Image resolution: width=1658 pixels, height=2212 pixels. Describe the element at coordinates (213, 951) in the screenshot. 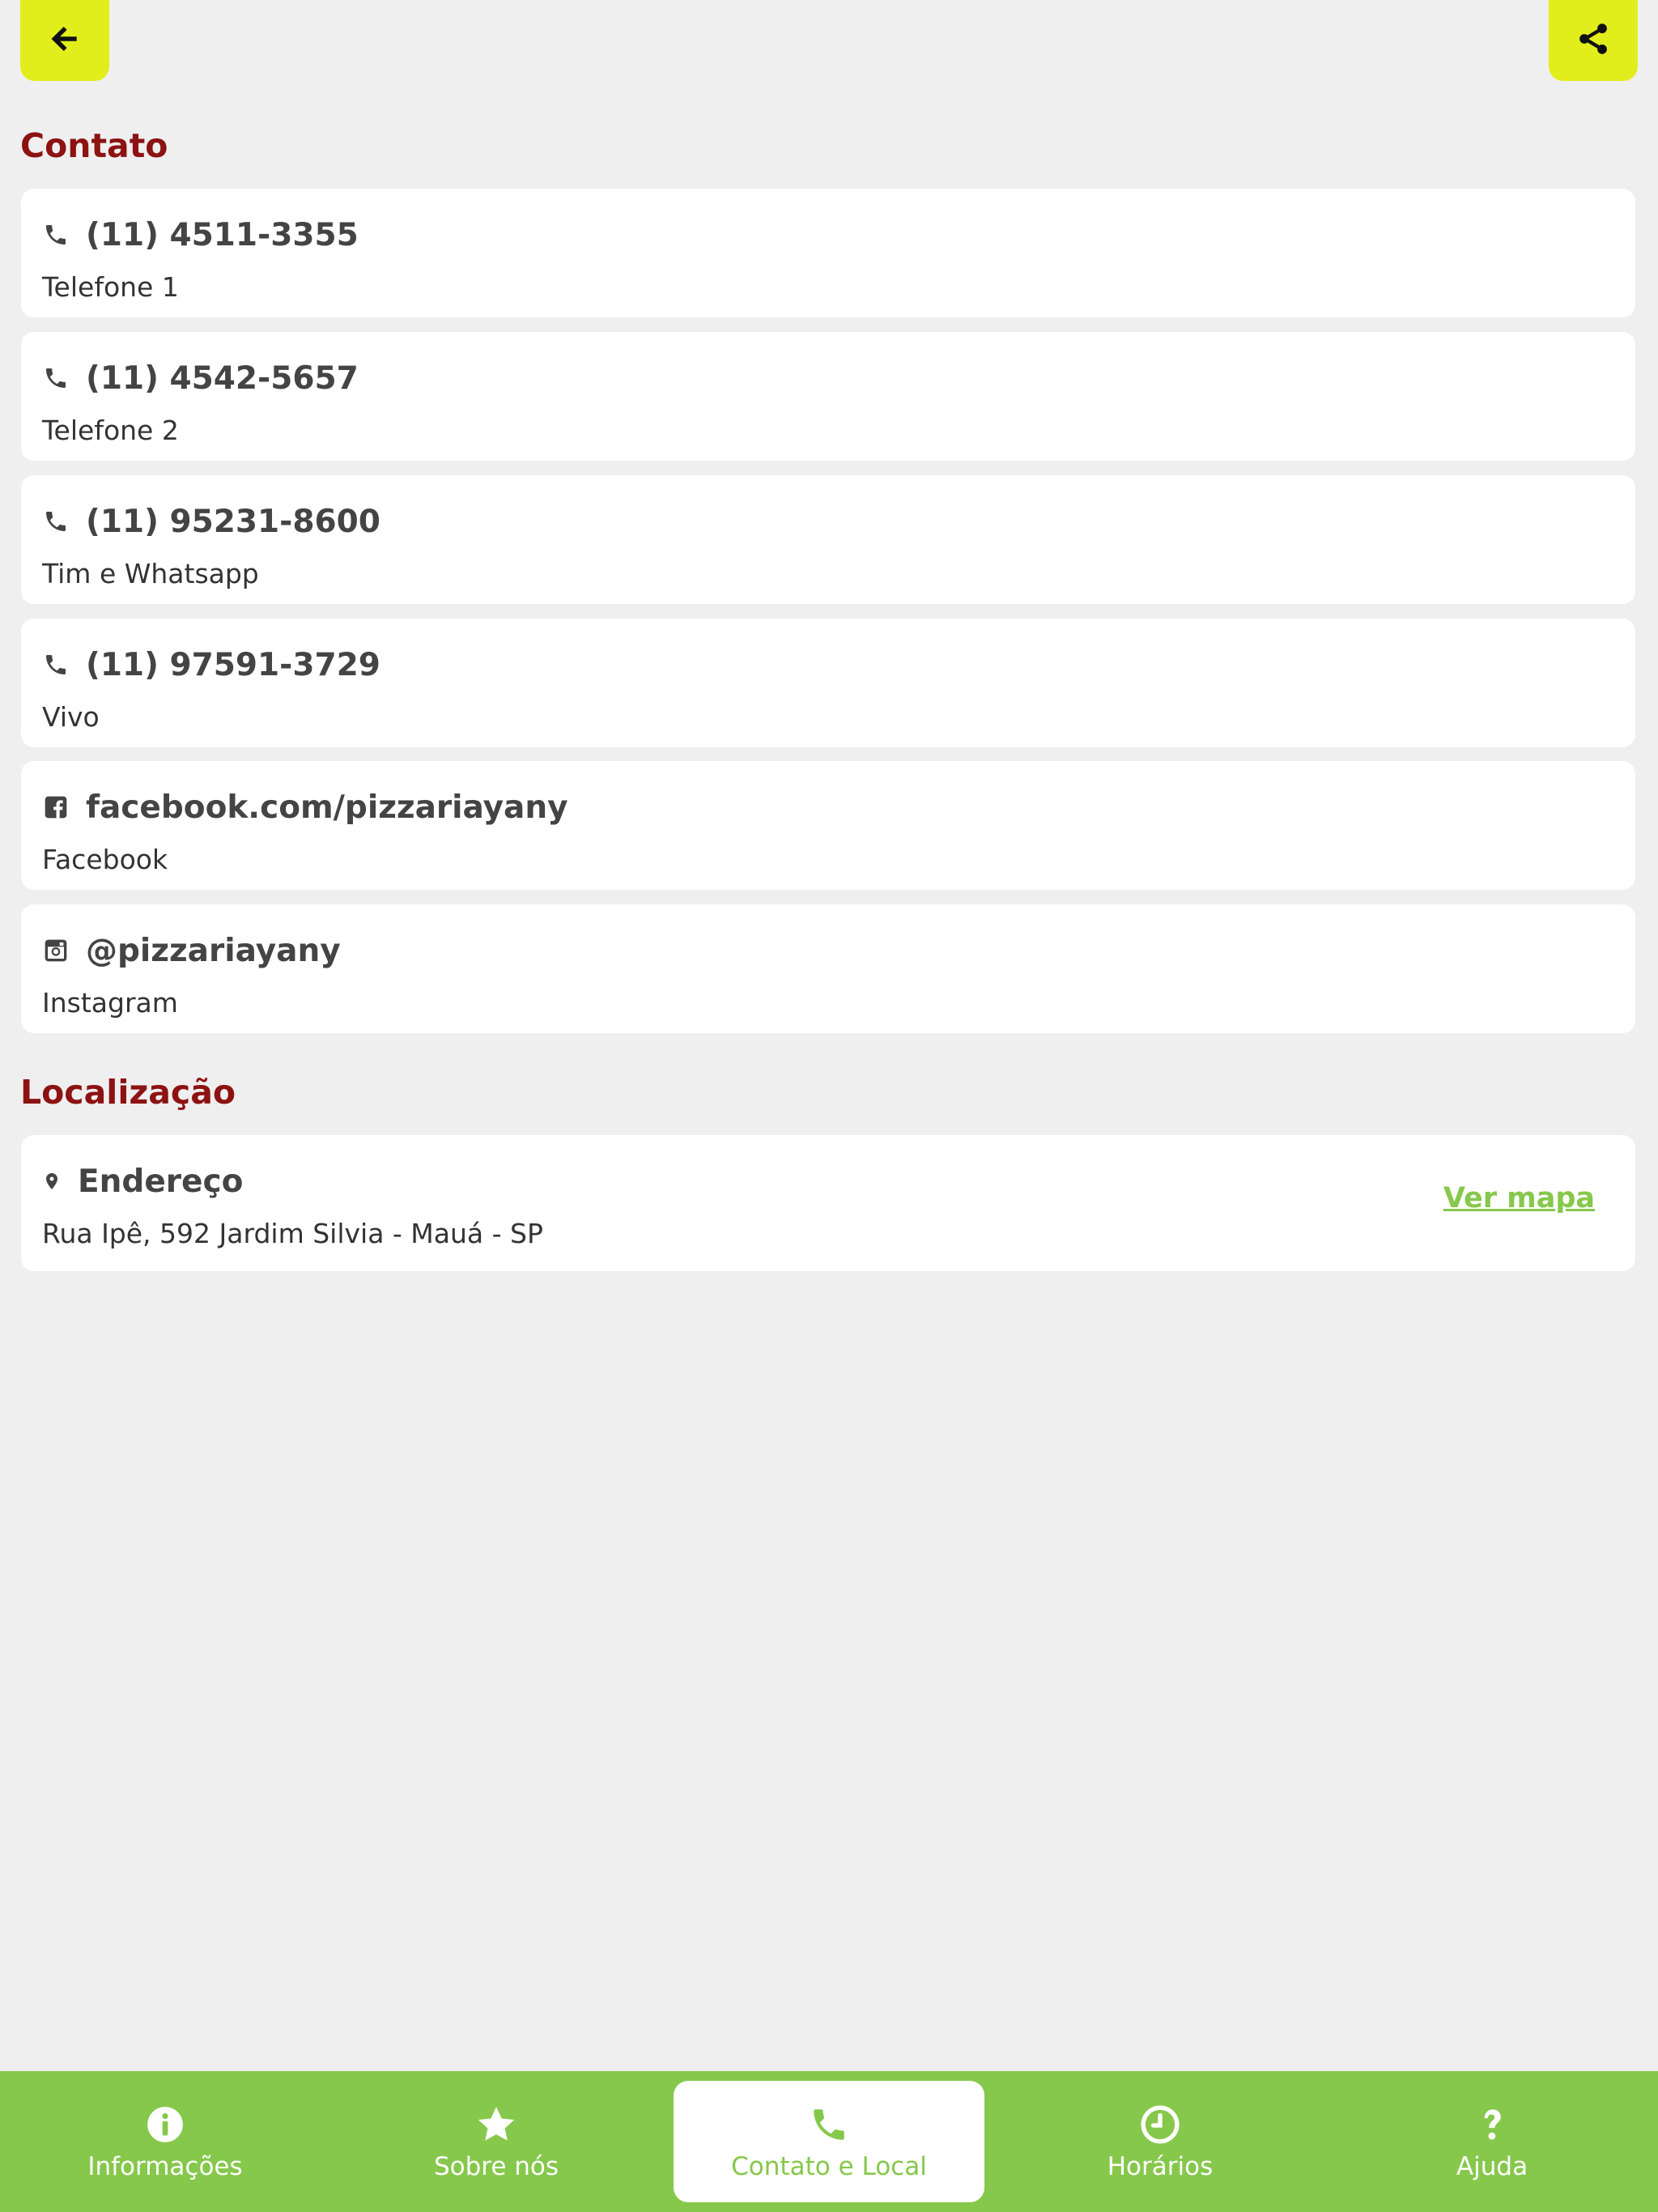

I see `instagram-handle: @pizzariayany` at that location.